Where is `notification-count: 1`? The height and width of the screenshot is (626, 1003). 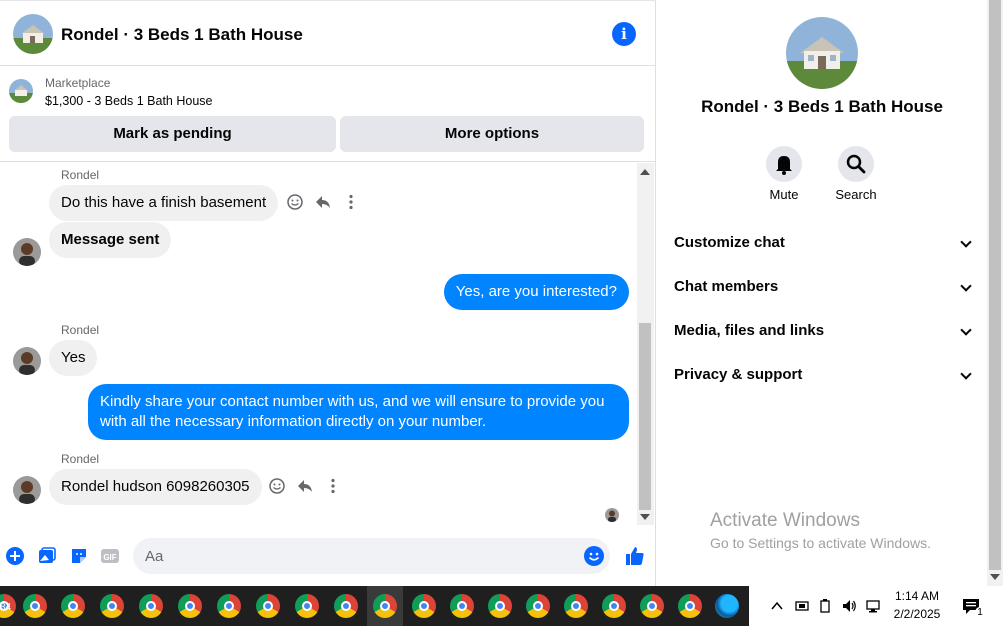
notification-count: 1 is located at coordinates (980, 612).